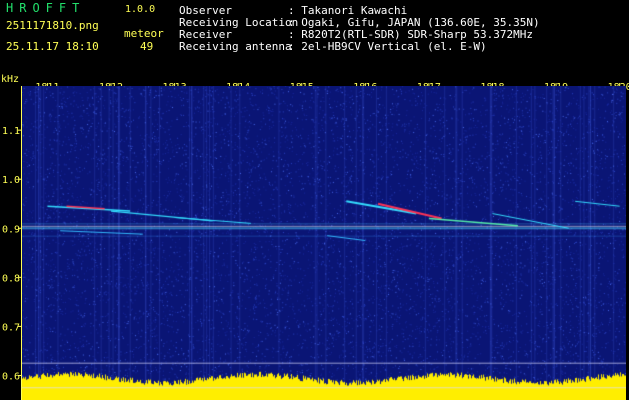 The height and width of the screenshot is (400, 629). I want to click on y-tick-label: 0.9, so click(11, 229).